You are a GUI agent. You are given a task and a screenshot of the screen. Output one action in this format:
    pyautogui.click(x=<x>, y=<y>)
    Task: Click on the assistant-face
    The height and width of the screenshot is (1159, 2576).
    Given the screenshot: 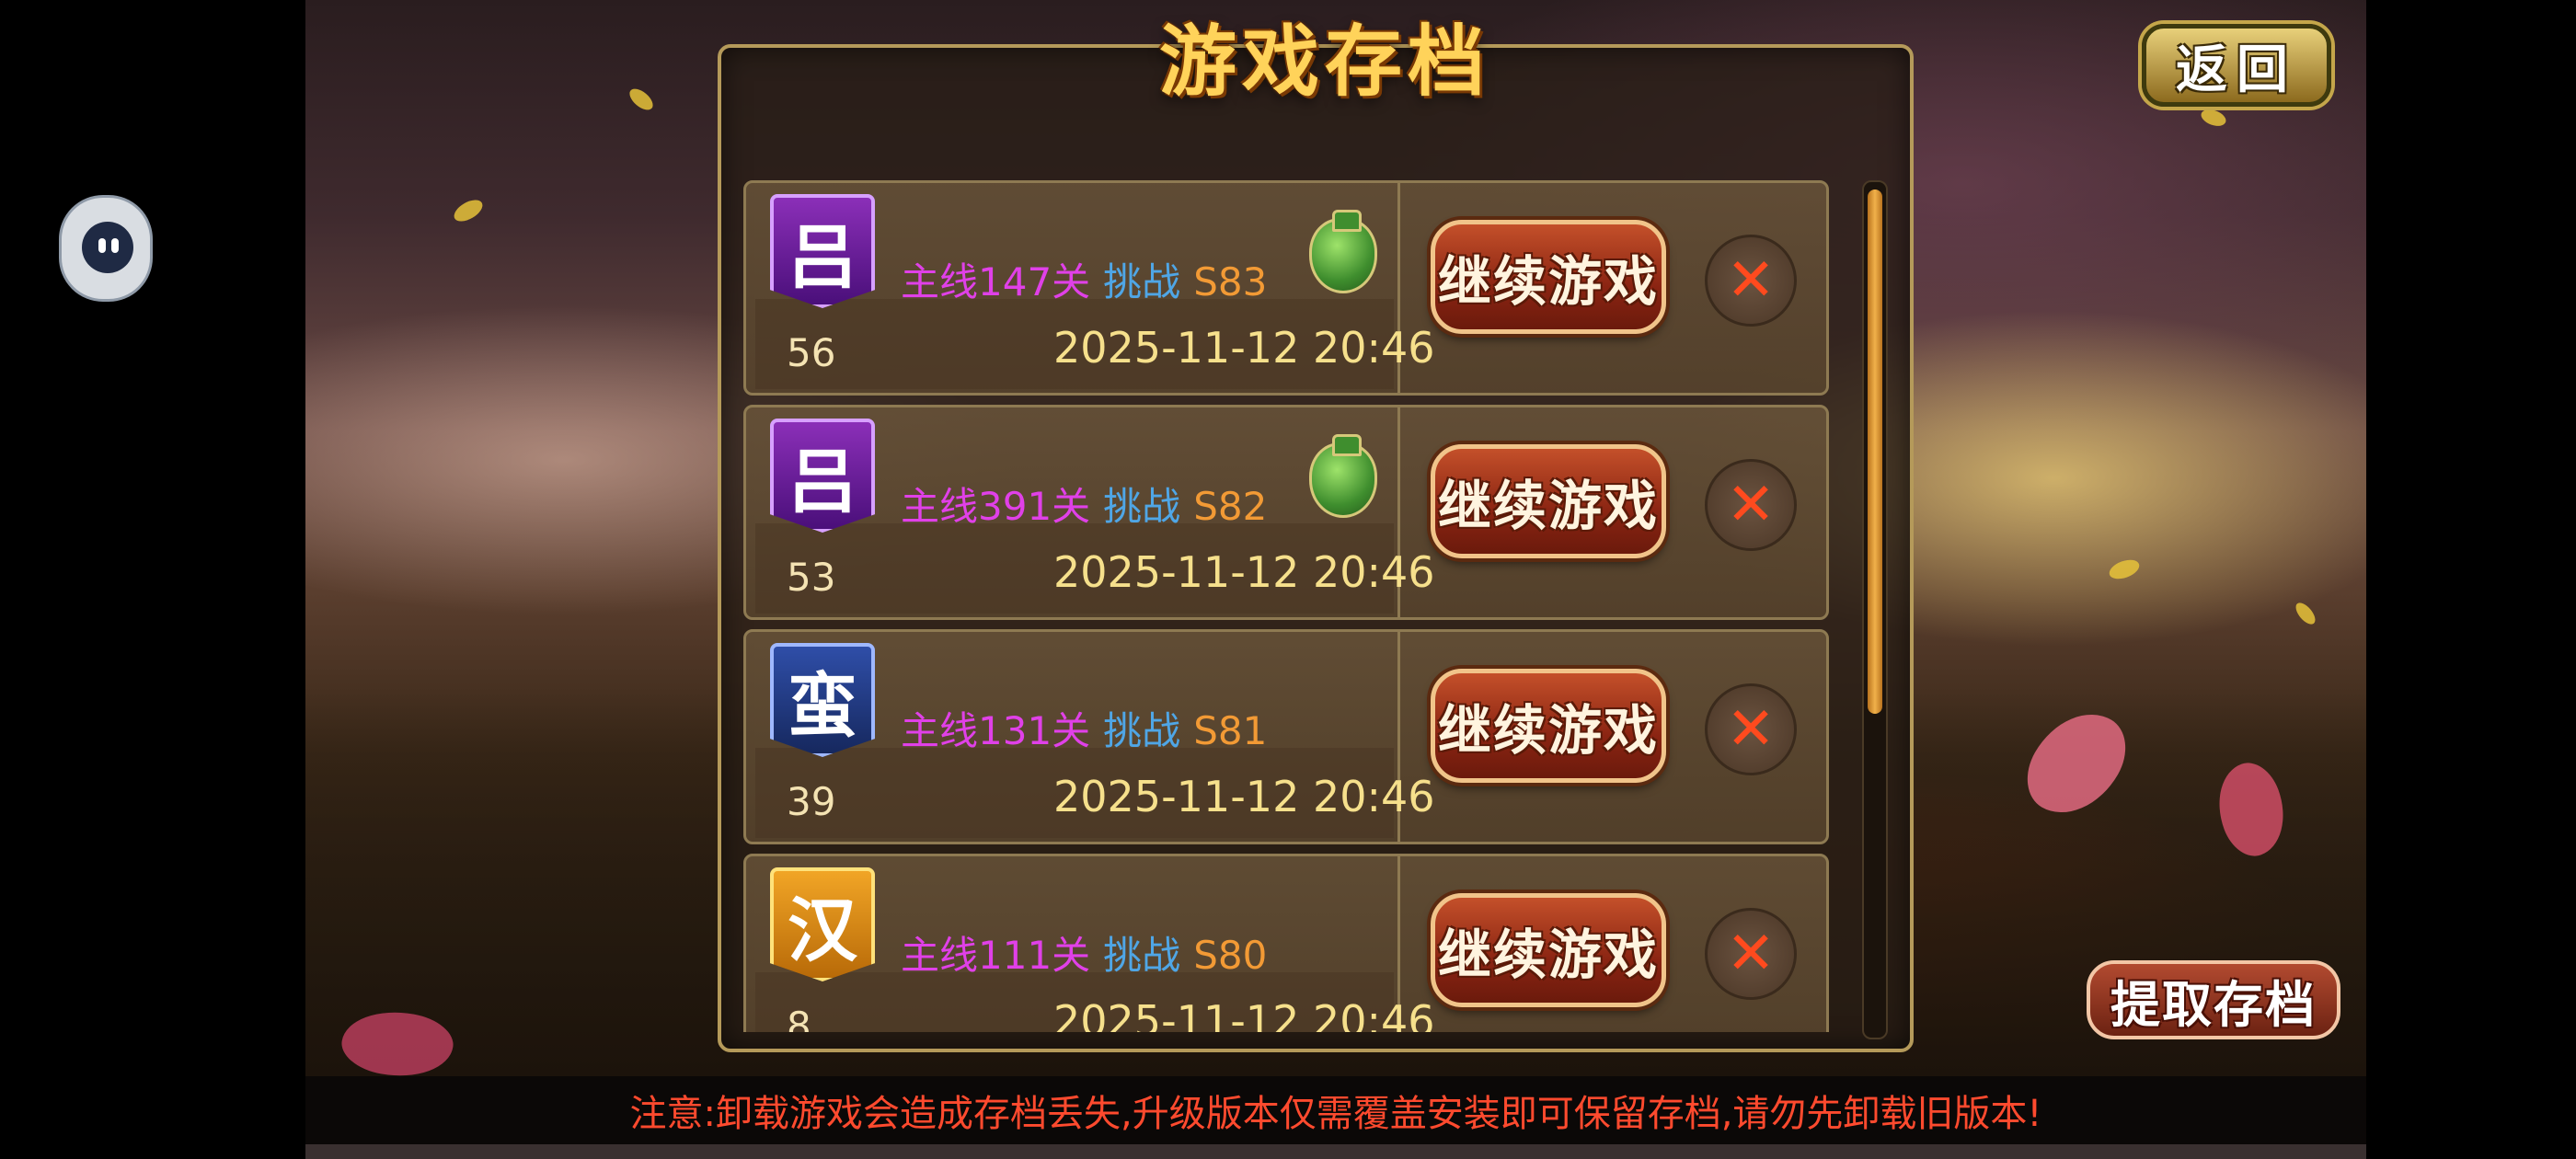 What is the action you would take?
    pyautogui.click(x=107, y=247)
    